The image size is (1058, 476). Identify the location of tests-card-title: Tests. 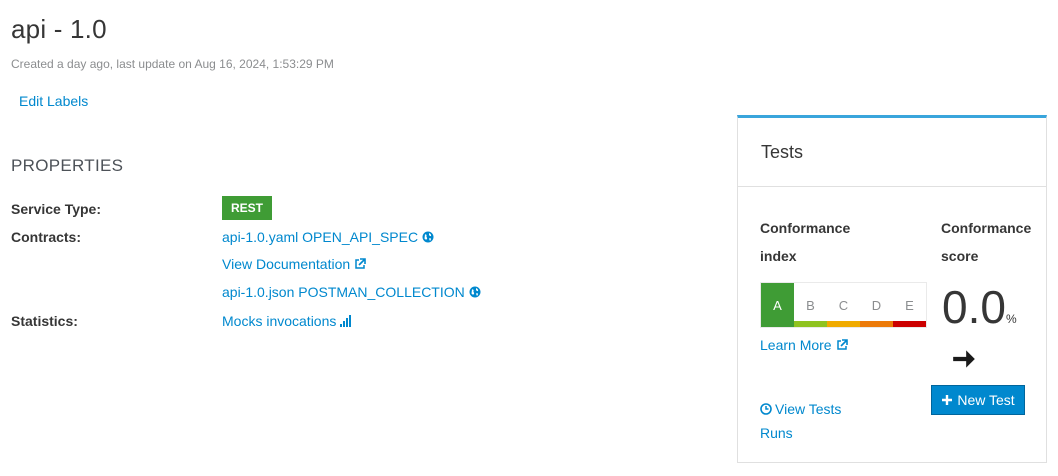
(892, 152).